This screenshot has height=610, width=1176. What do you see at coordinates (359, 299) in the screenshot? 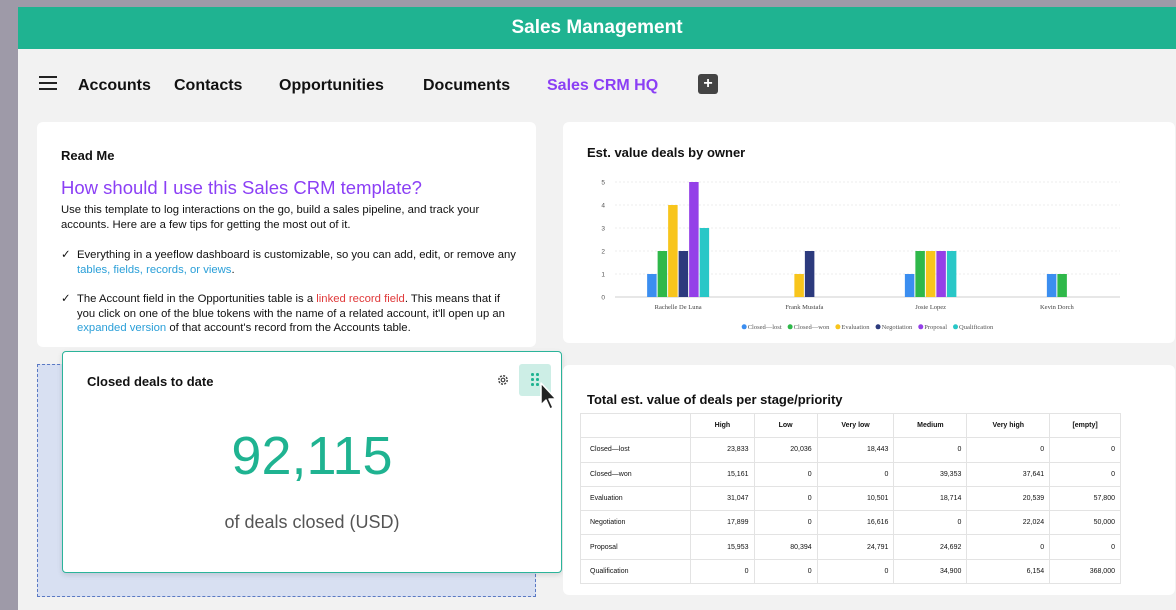
I see `linked-record-field-link: linked record field` at bounding box center [359, 299].